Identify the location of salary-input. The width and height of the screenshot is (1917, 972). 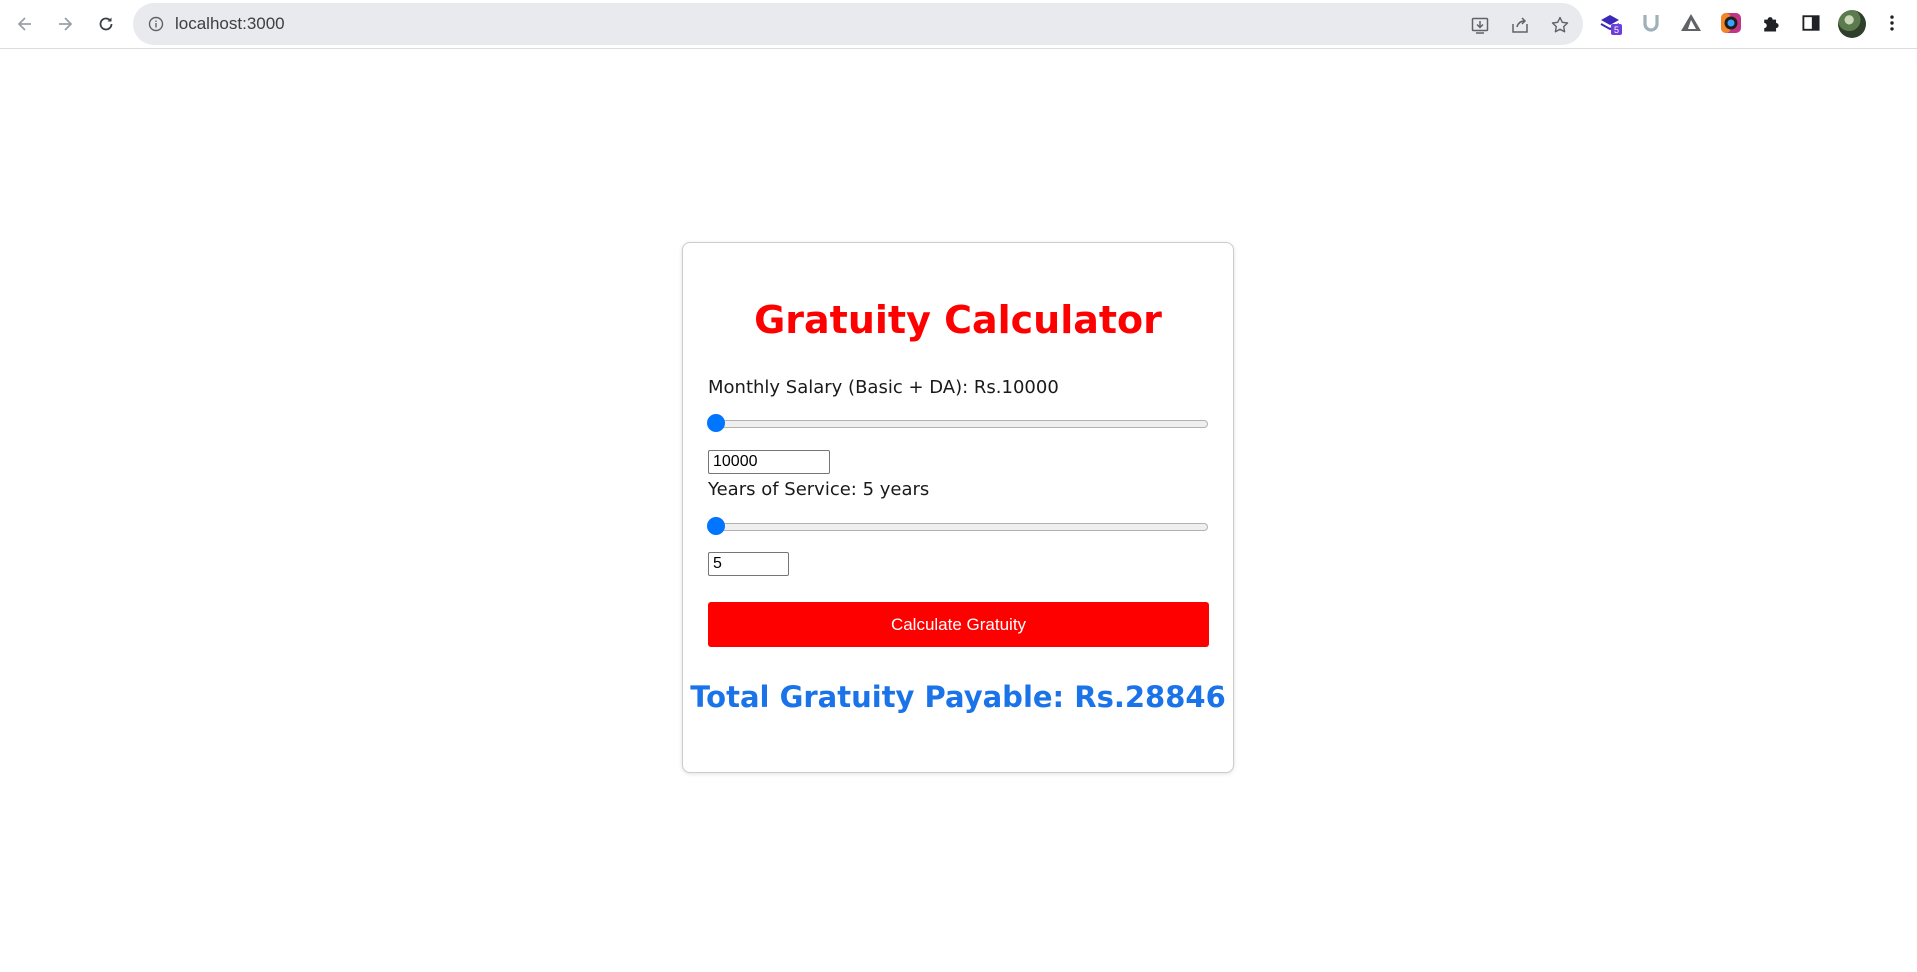
(769, 462).